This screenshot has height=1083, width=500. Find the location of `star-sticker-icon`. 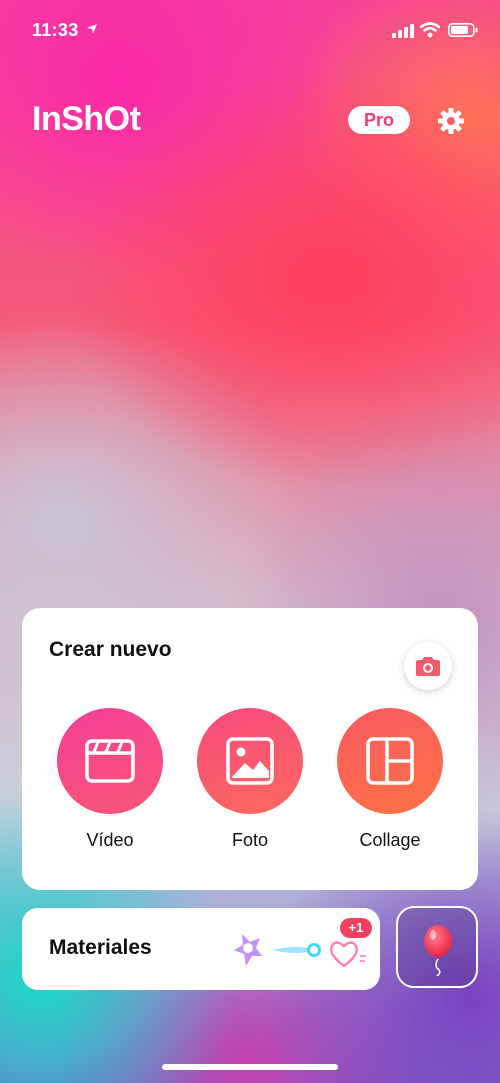

star-sticker-icon is located at coordinates (248, 950).